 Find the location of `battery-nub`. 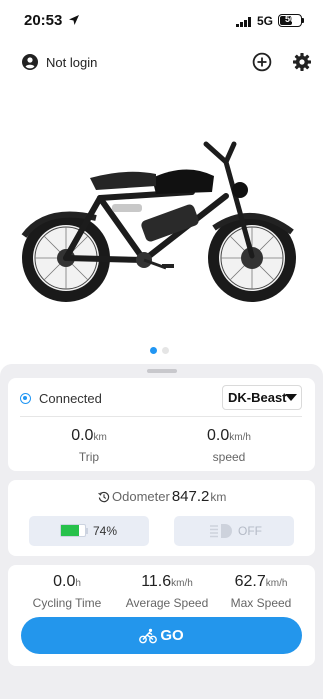

battery-nub is located at coordinates (87, 531).